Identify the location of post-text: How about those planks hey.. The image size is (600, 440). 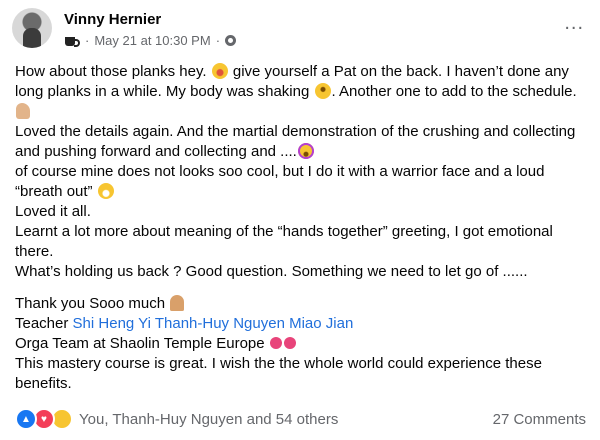
(111, 71).